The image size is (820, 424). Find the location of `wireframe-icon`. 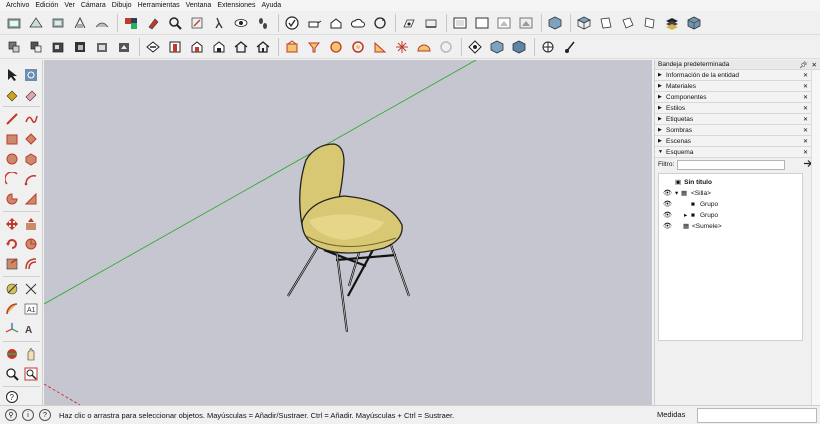

wireframe-icon is located at coordinates (504, 23).